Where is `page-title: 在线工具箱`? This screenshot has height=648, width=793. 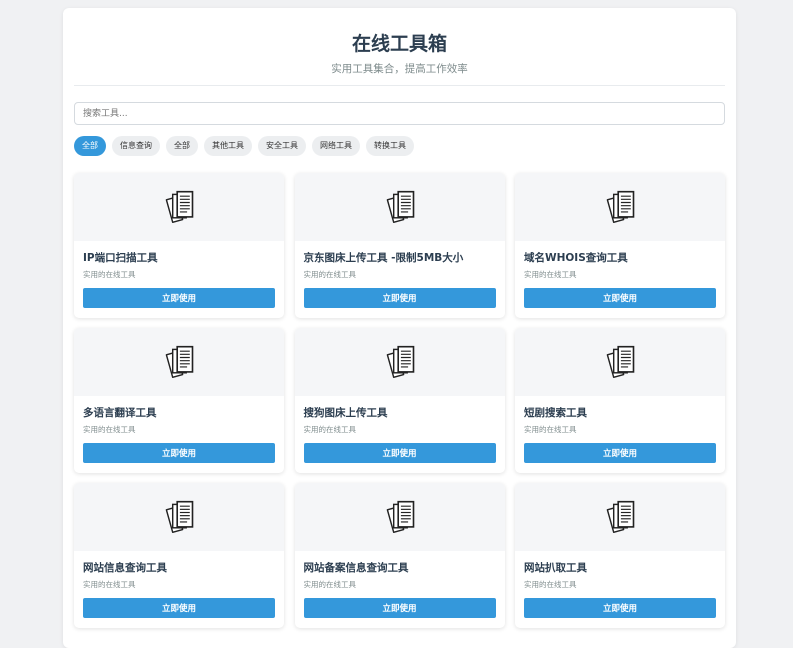
page-title: 在线工具箱 is located at coordinates (399, 44).